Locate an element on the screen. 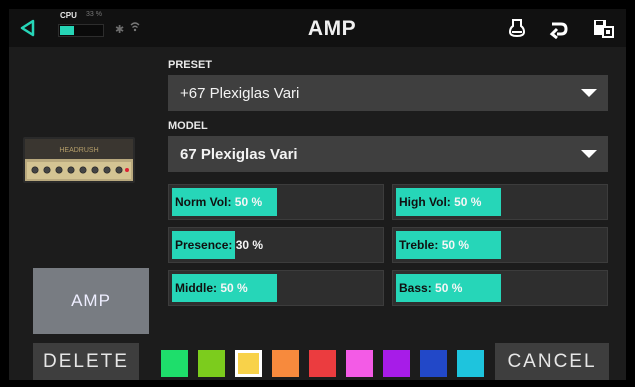 The width and height of the screenshot is (635, 387). param-slider-bass: Bass: 50 % is located at coordinates (500, 288).